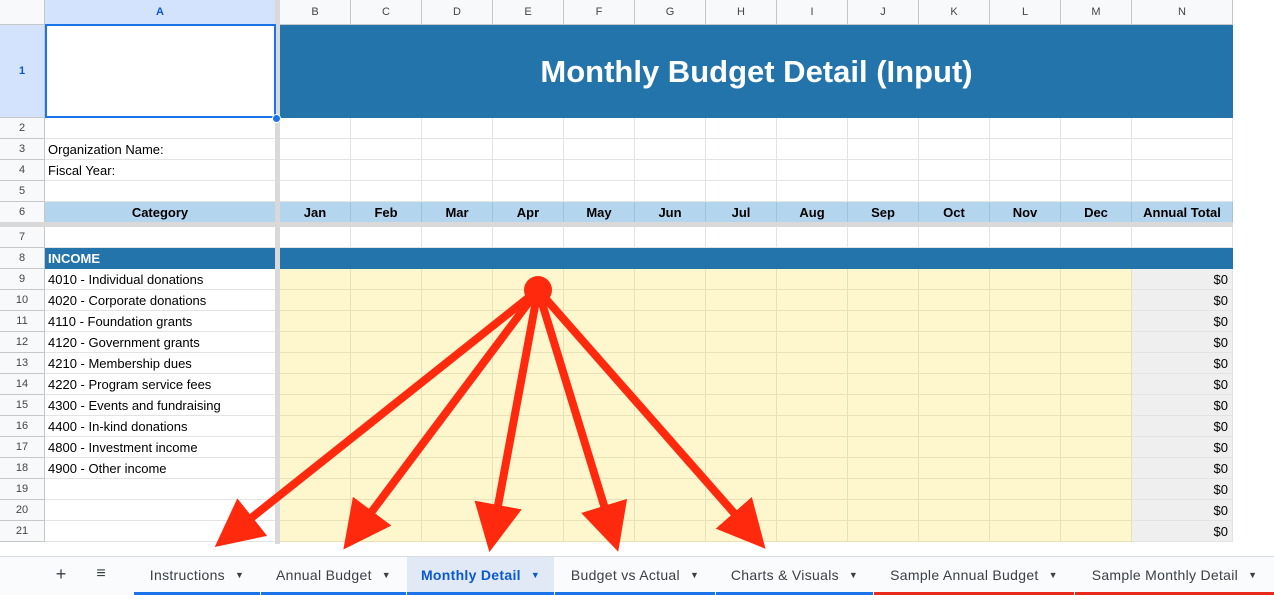  What do you see at coordinates (160, 71) in the screenshot?
I see `selected-cell-a1` at bounding box center [160, 71].